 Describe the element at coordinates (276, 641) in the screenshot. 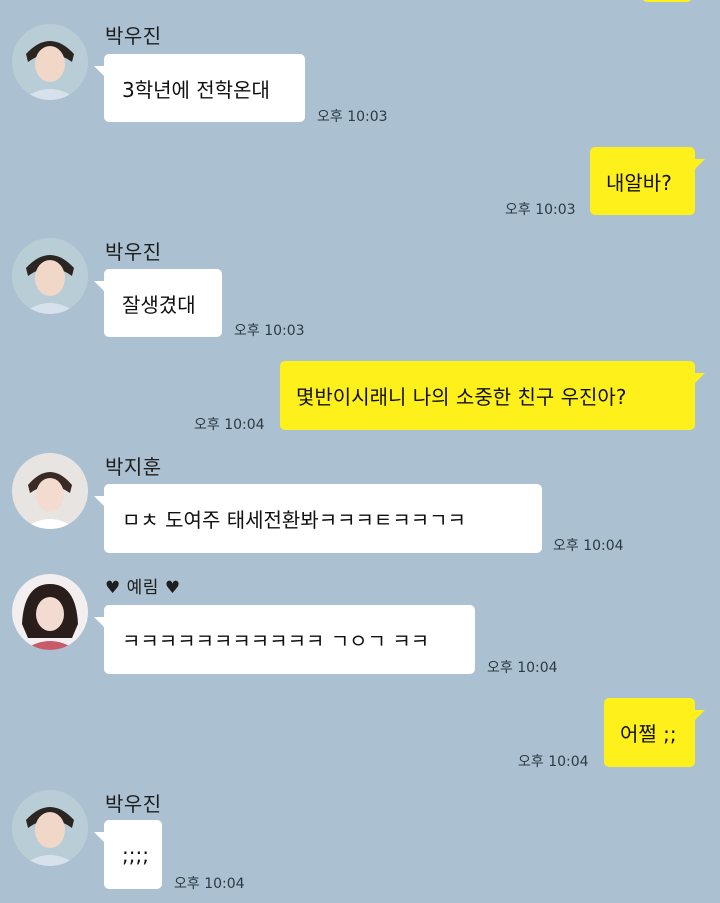

I see `message-text: ㅋㅋㅋㅋㅋㅋㅋㅋㅋㅋㅋ ㄱㅇㄱ ㅋㅋ` at that location.